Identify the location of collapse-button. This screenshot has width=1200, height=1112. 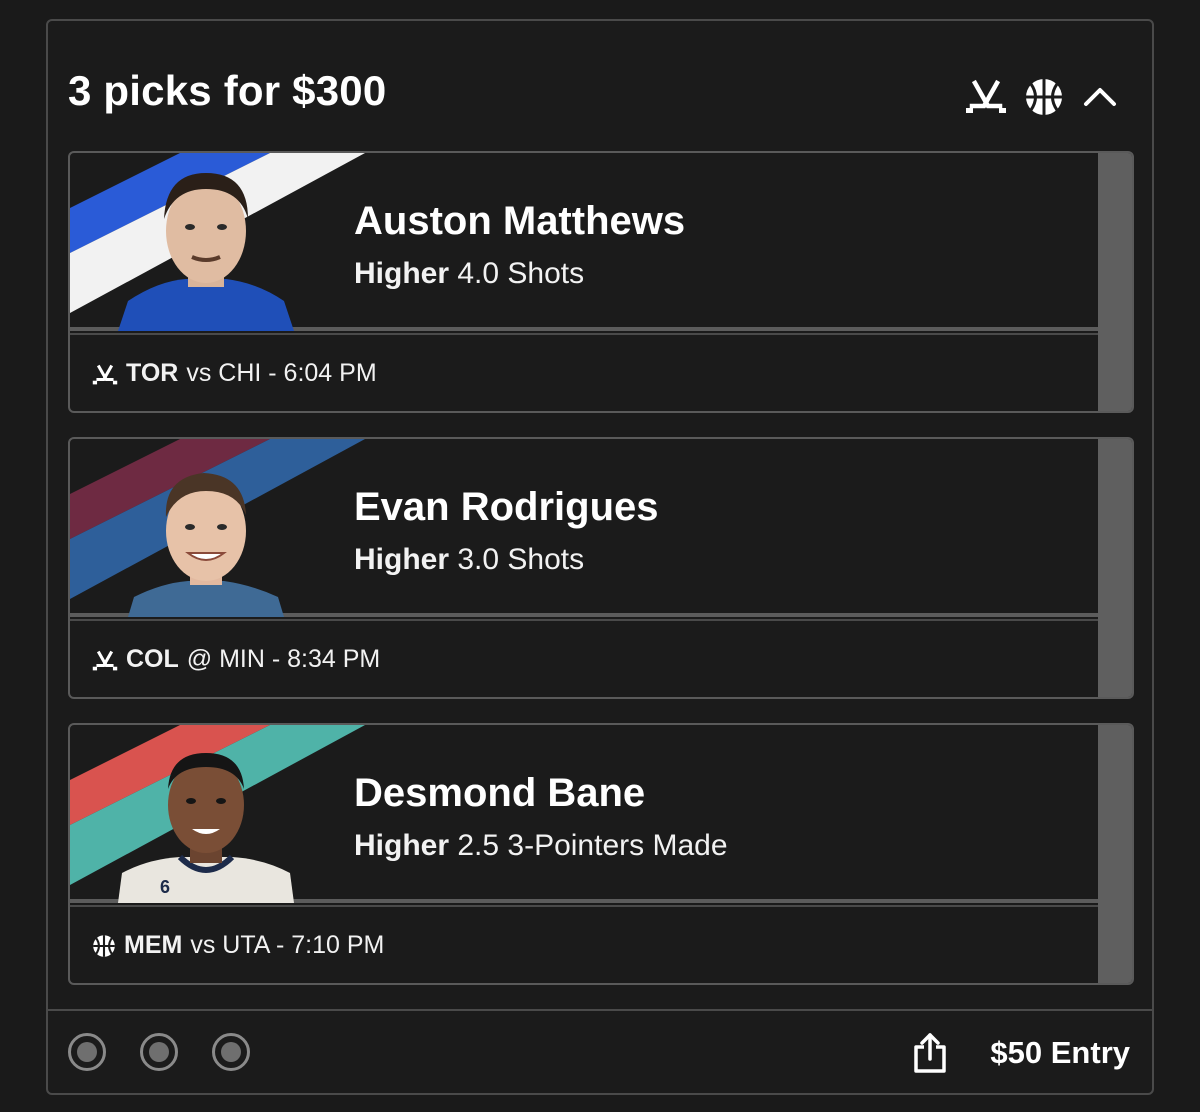
(1100, 97).